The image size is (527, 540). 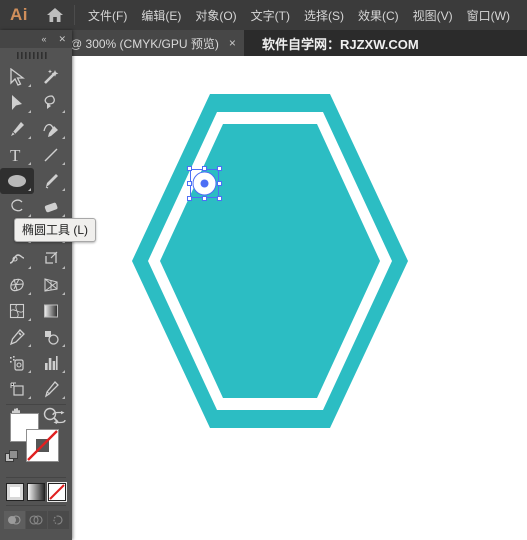 What do you see at coordinates (74, 15) in the screenshot?
I see `menu-divider` at bounding box center [74, 15].